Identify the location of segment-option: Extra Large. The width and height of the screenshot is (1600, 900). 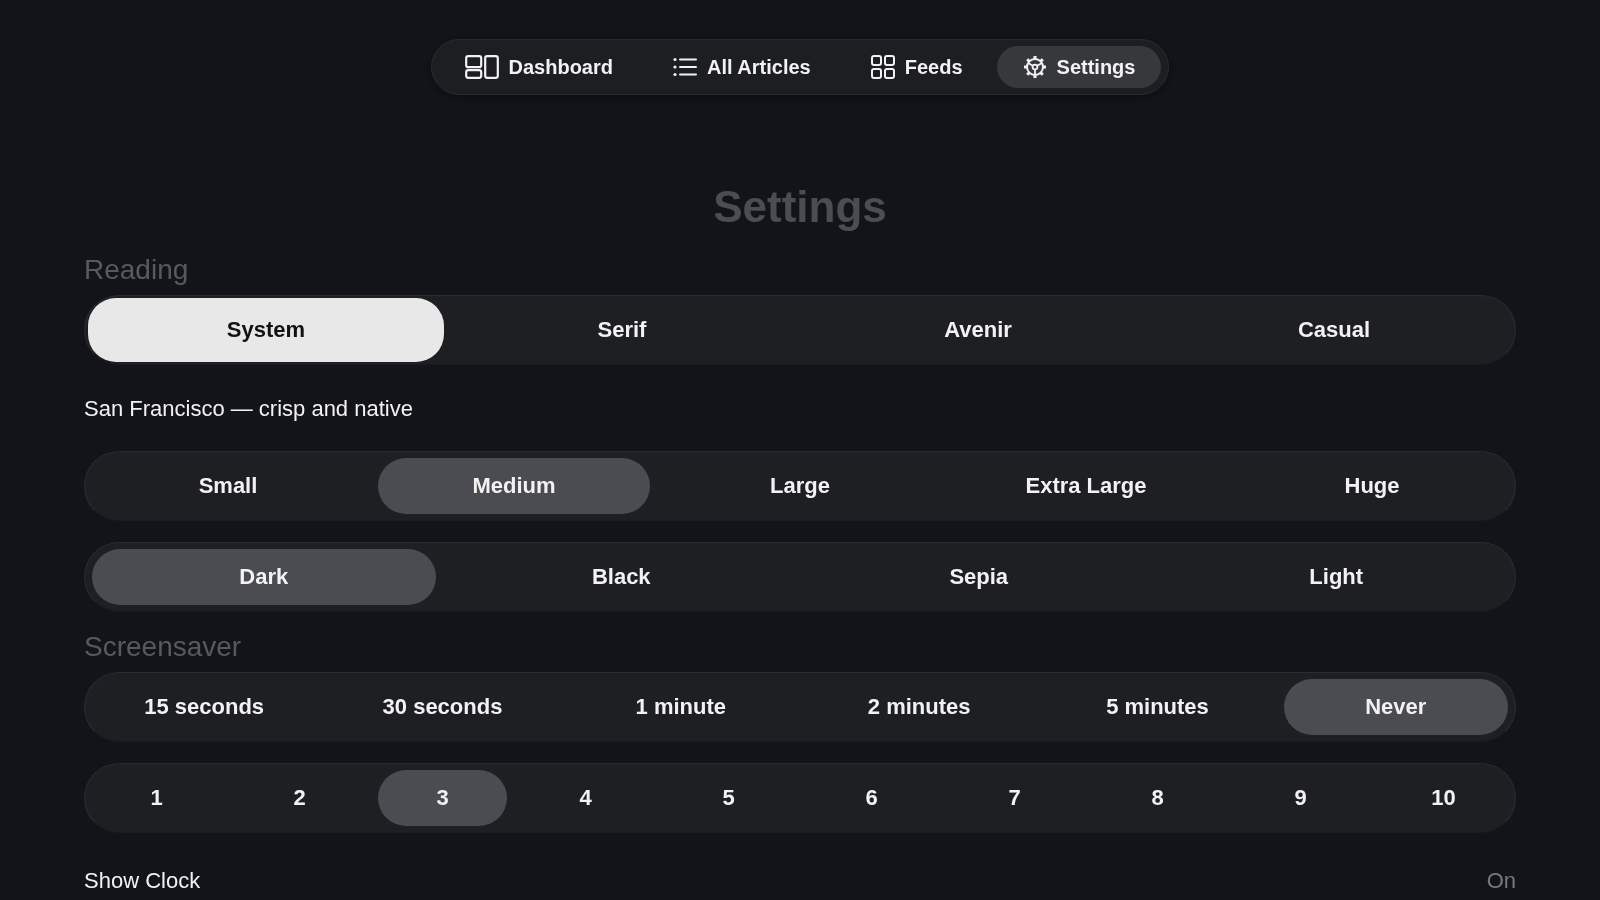
(1086, 486).